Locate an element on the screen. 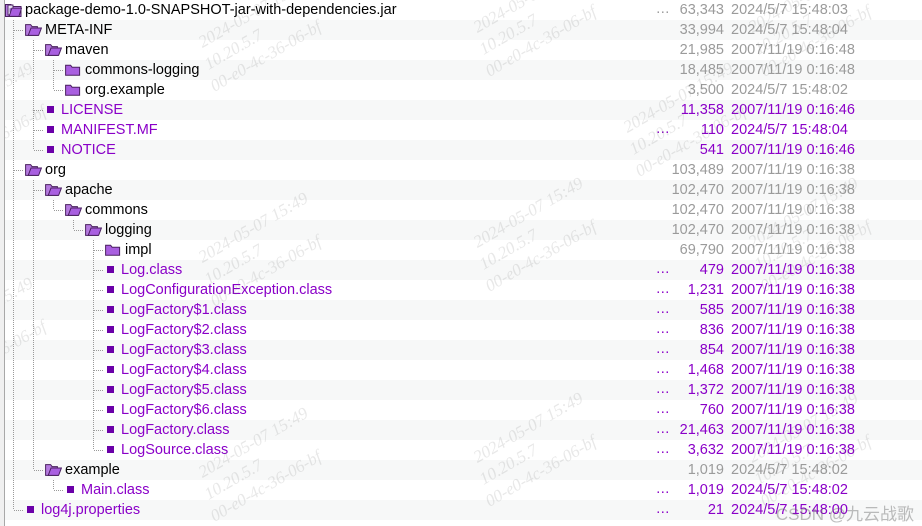 The width and height of the screenshot is (922, 526). row-size: 479 is located at coordinates (711, 270).